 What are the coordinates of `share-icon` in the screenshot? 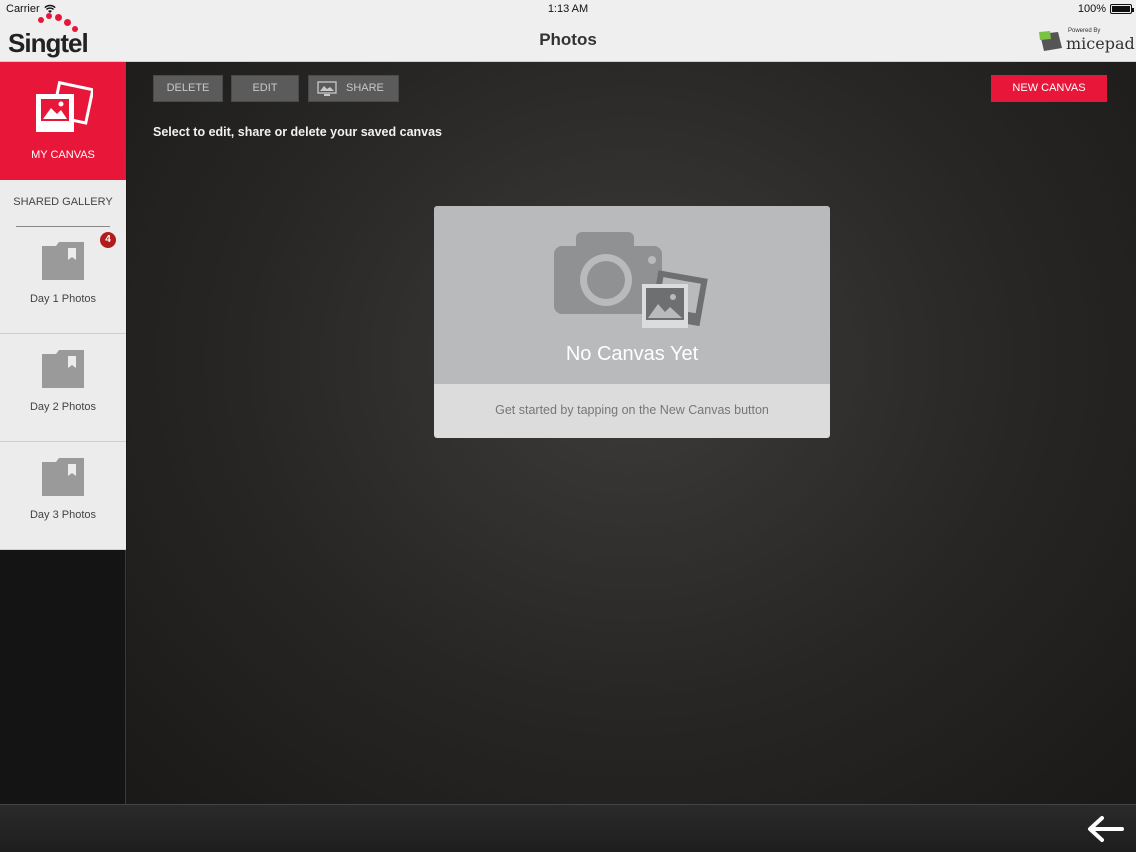 It's located at (327, 88).